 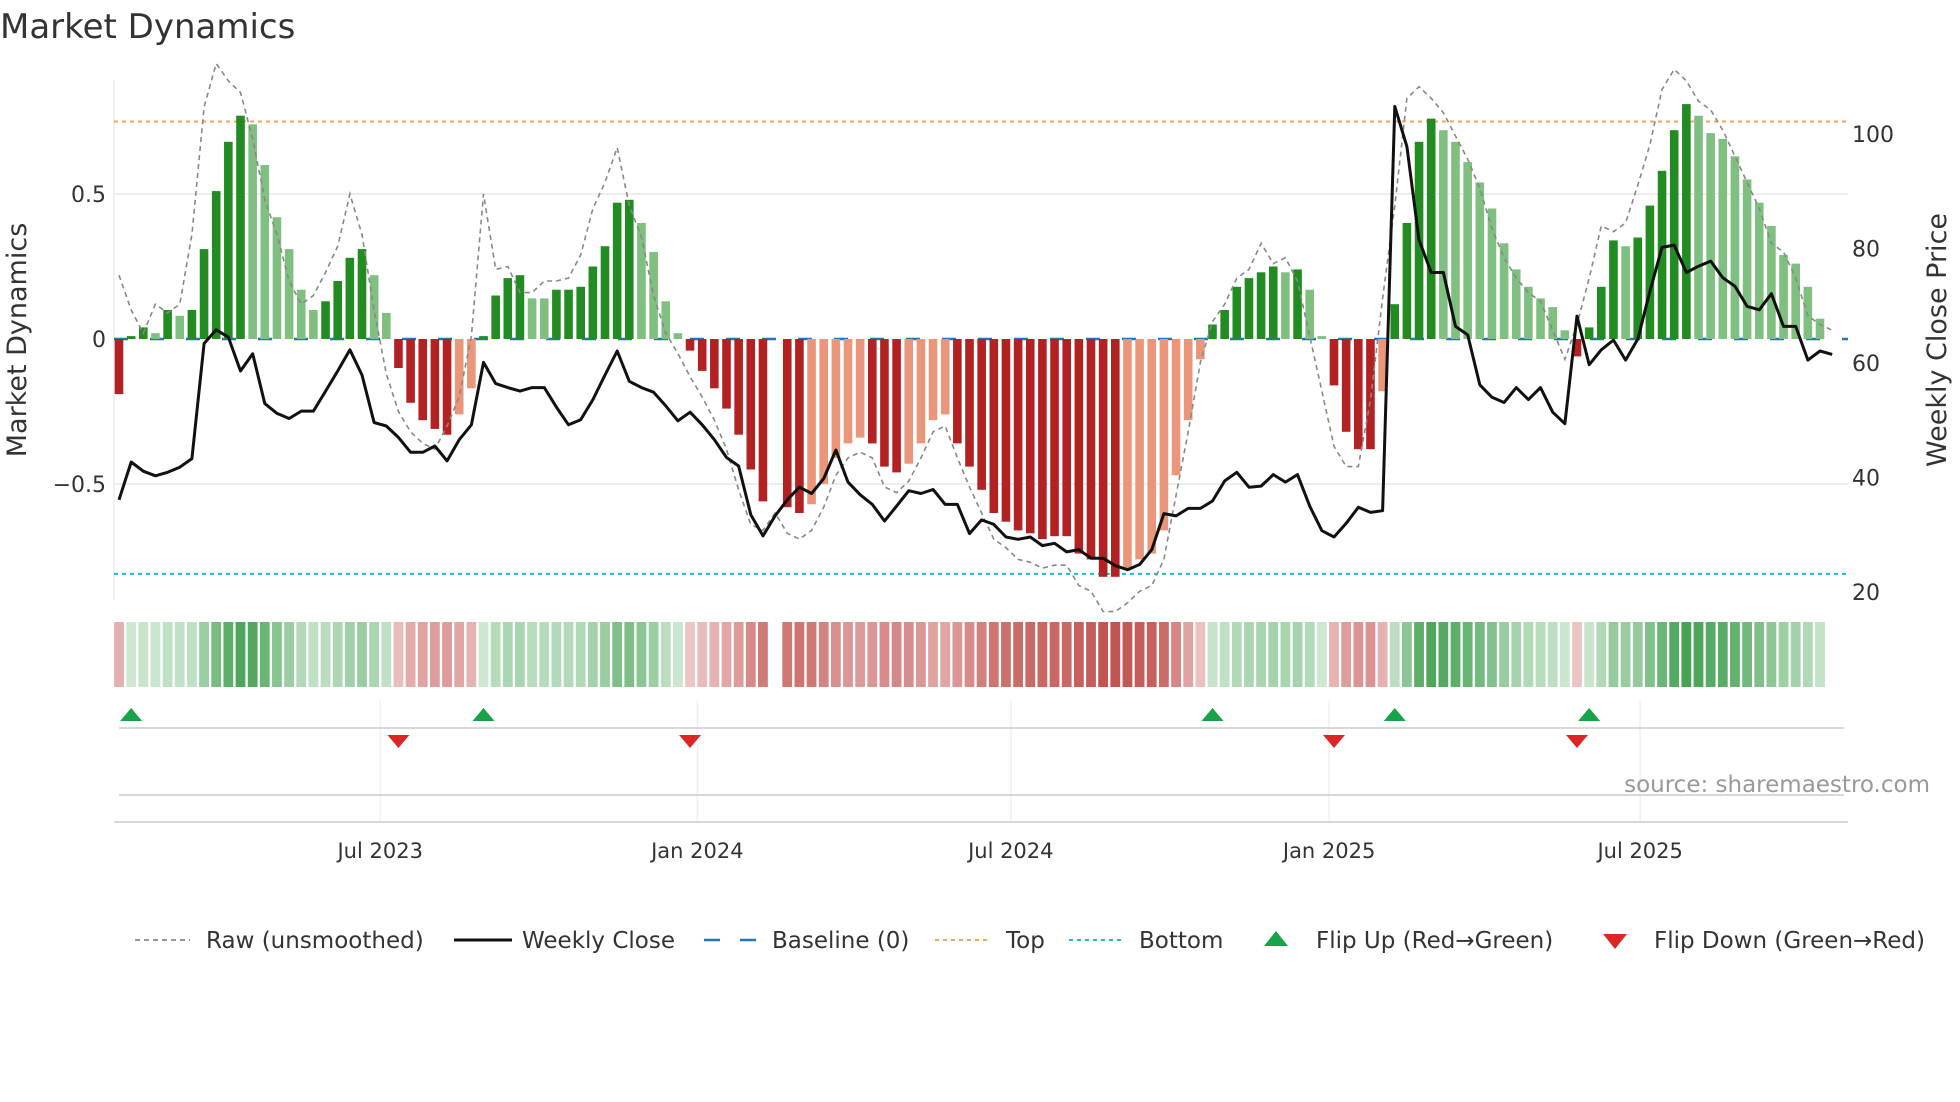 What do you see at coordinates (1334, 741) in the screenshot?
I see `flip-down-marker` at bounding box center [1334, 741].